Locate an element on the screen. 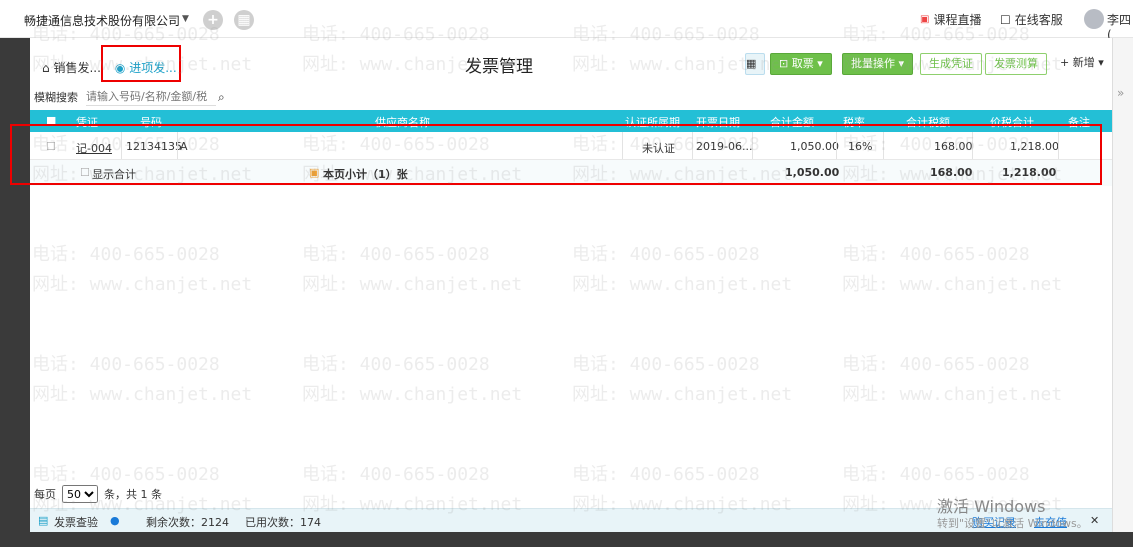 This screenshot has height=547, width=1133. qr-icon: ▦ is located at coordinates (755, 64).